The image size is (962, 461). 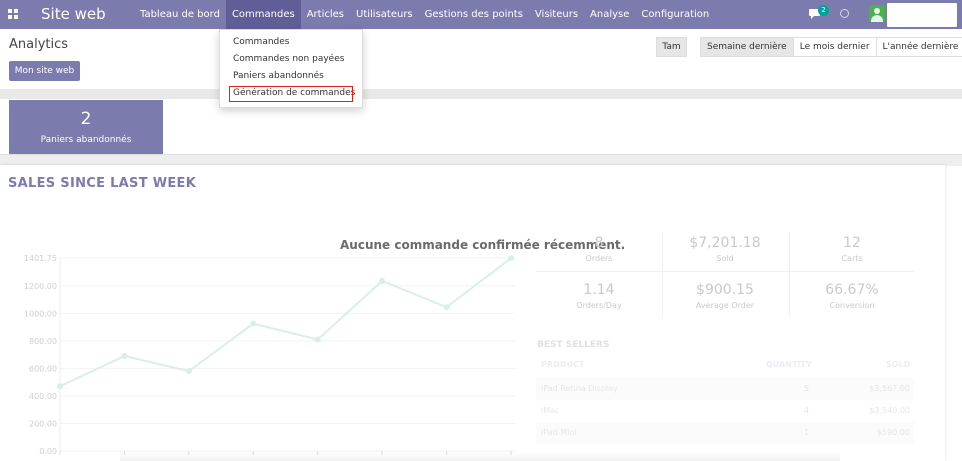 I want to click on period-option: Semaine dernière, so click(x=747, y=47).